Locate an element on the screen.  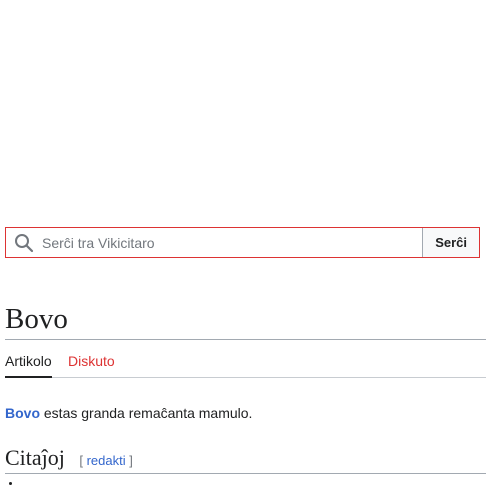
edit-section: [ redakti ] is located at coordinates (106, 460).